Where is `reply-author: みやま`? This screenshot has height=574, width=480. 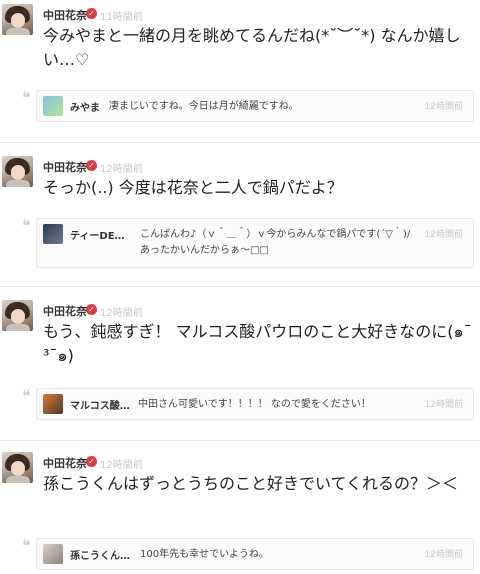
reply-author: みやま is located at coordinates (85, 106).